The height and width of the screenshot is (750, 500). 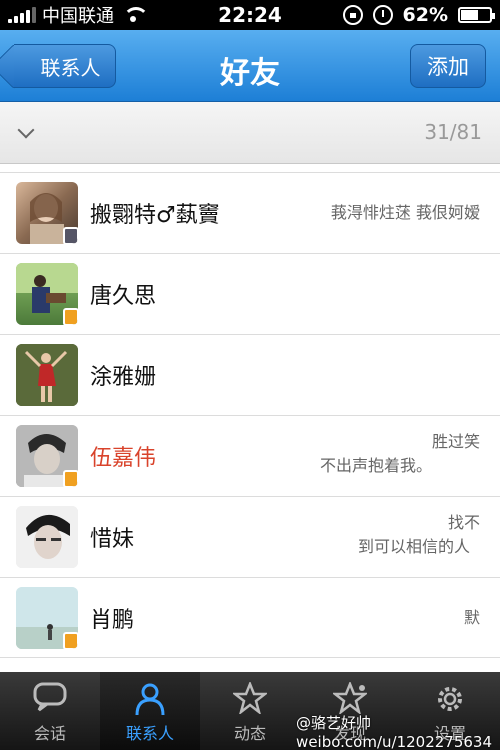 I want to click on tab-contacts: 联系人, so click(x=150, y=711).